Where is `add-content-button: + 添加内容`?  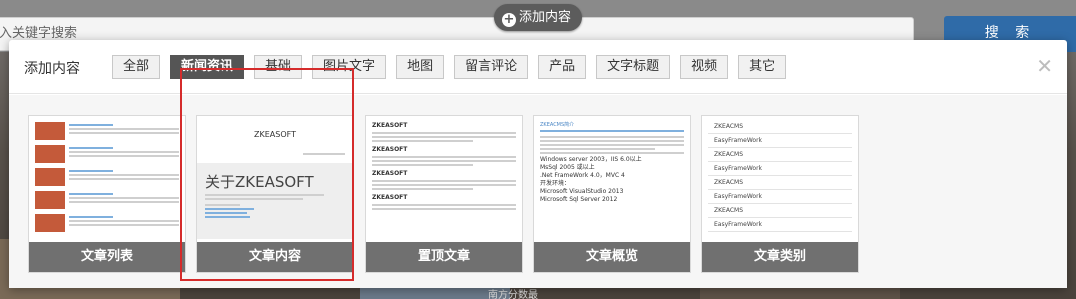 add-content-button: + 添加内容 is located at coordinates (538, 17).